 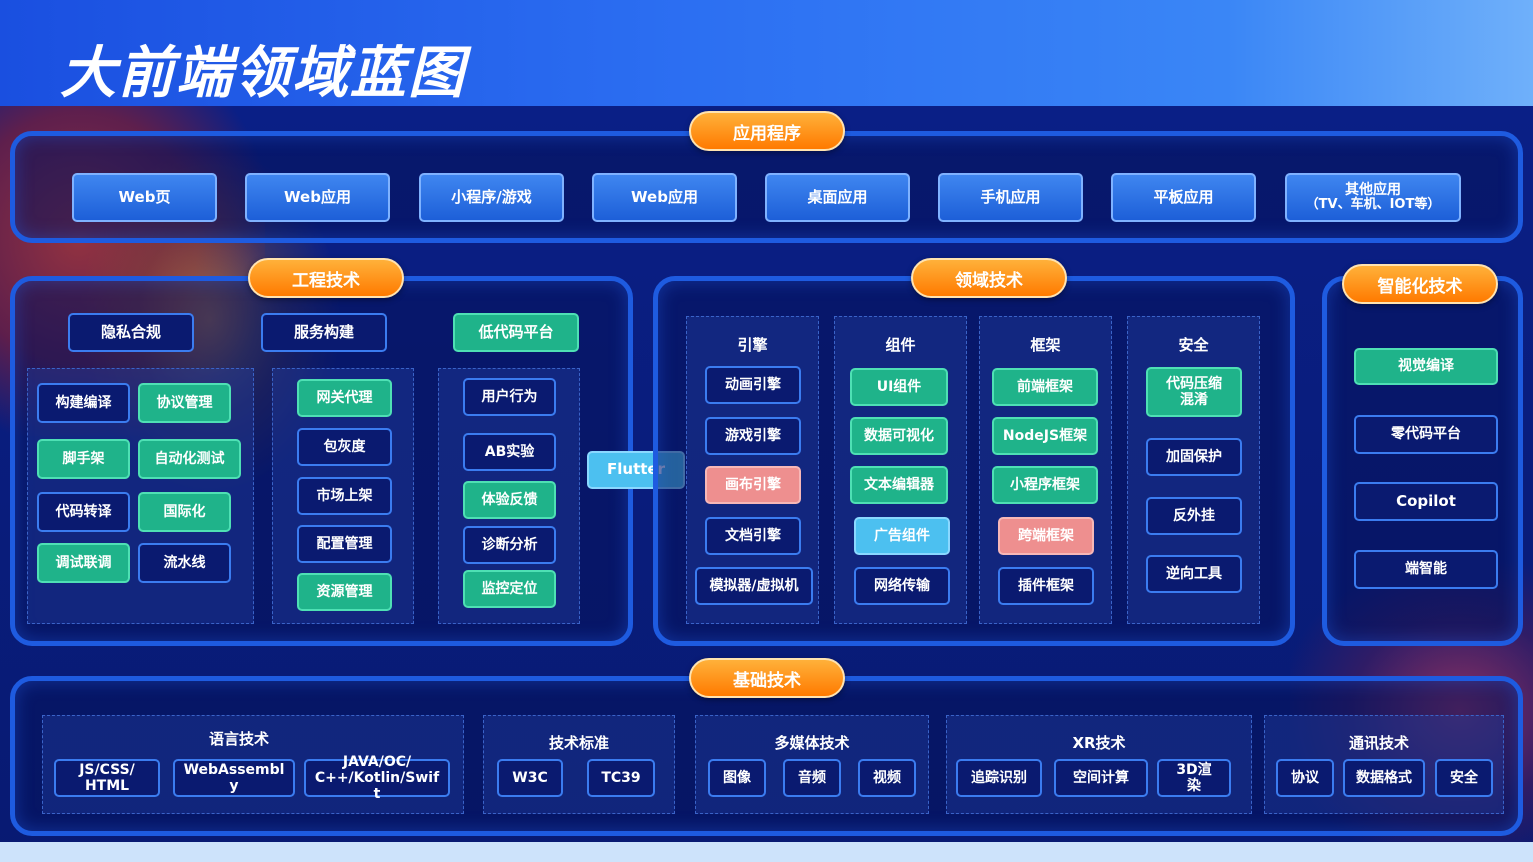 I want to click on app-item-tablet: 平板应用, so click(x=1183, y=197).